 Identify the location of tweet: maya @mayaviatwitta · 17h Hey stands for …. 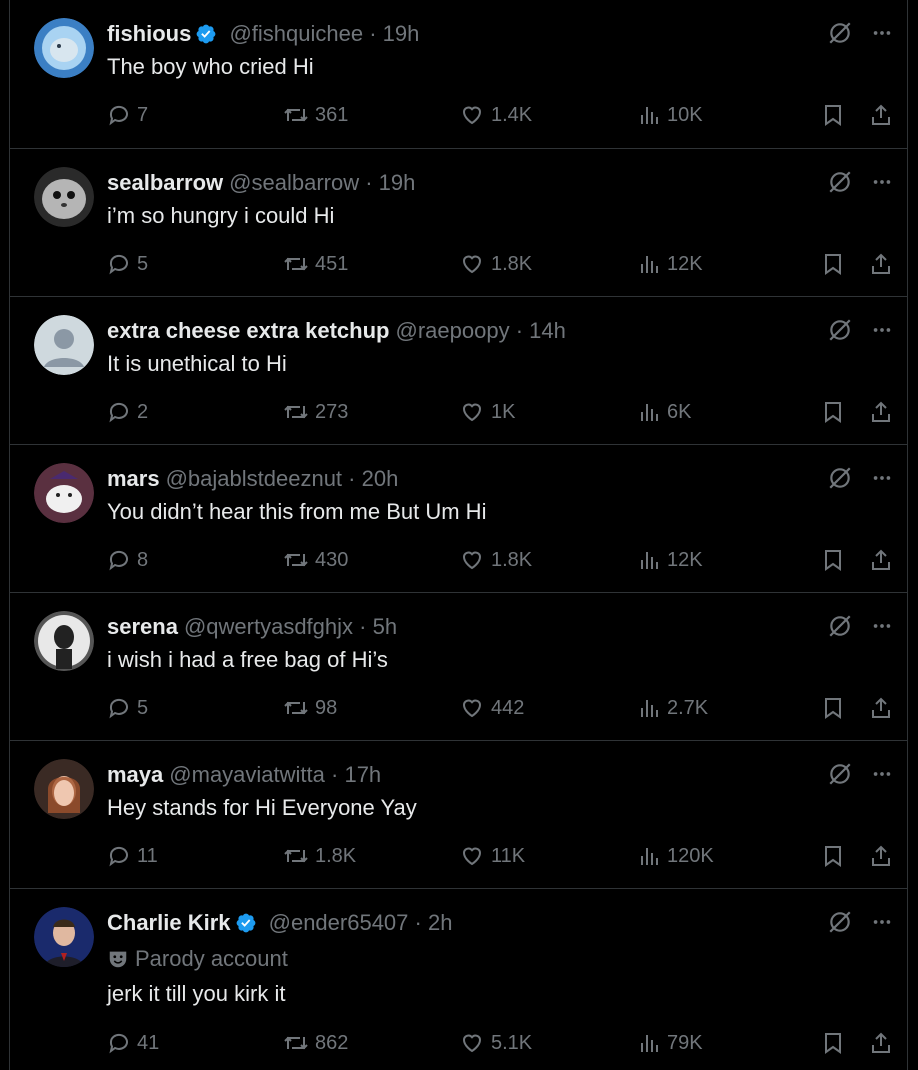
(458, 815).